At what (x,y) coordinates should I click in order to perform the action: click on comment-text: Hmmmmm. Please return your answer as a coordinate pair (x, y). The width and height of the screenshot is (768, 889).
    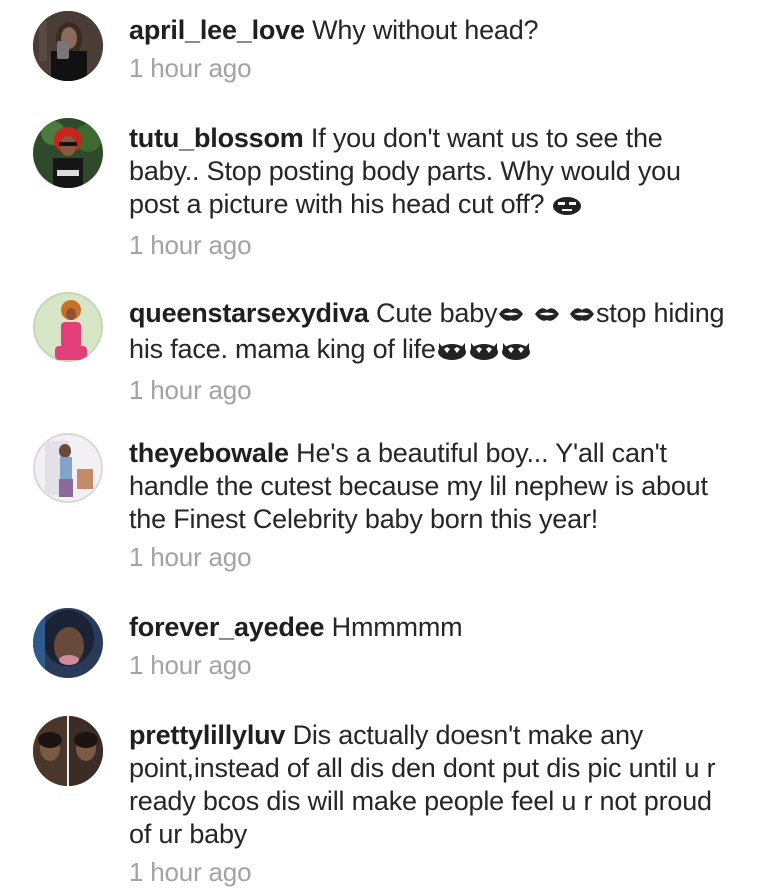
    Looking at the image, I should click on (397, 627).